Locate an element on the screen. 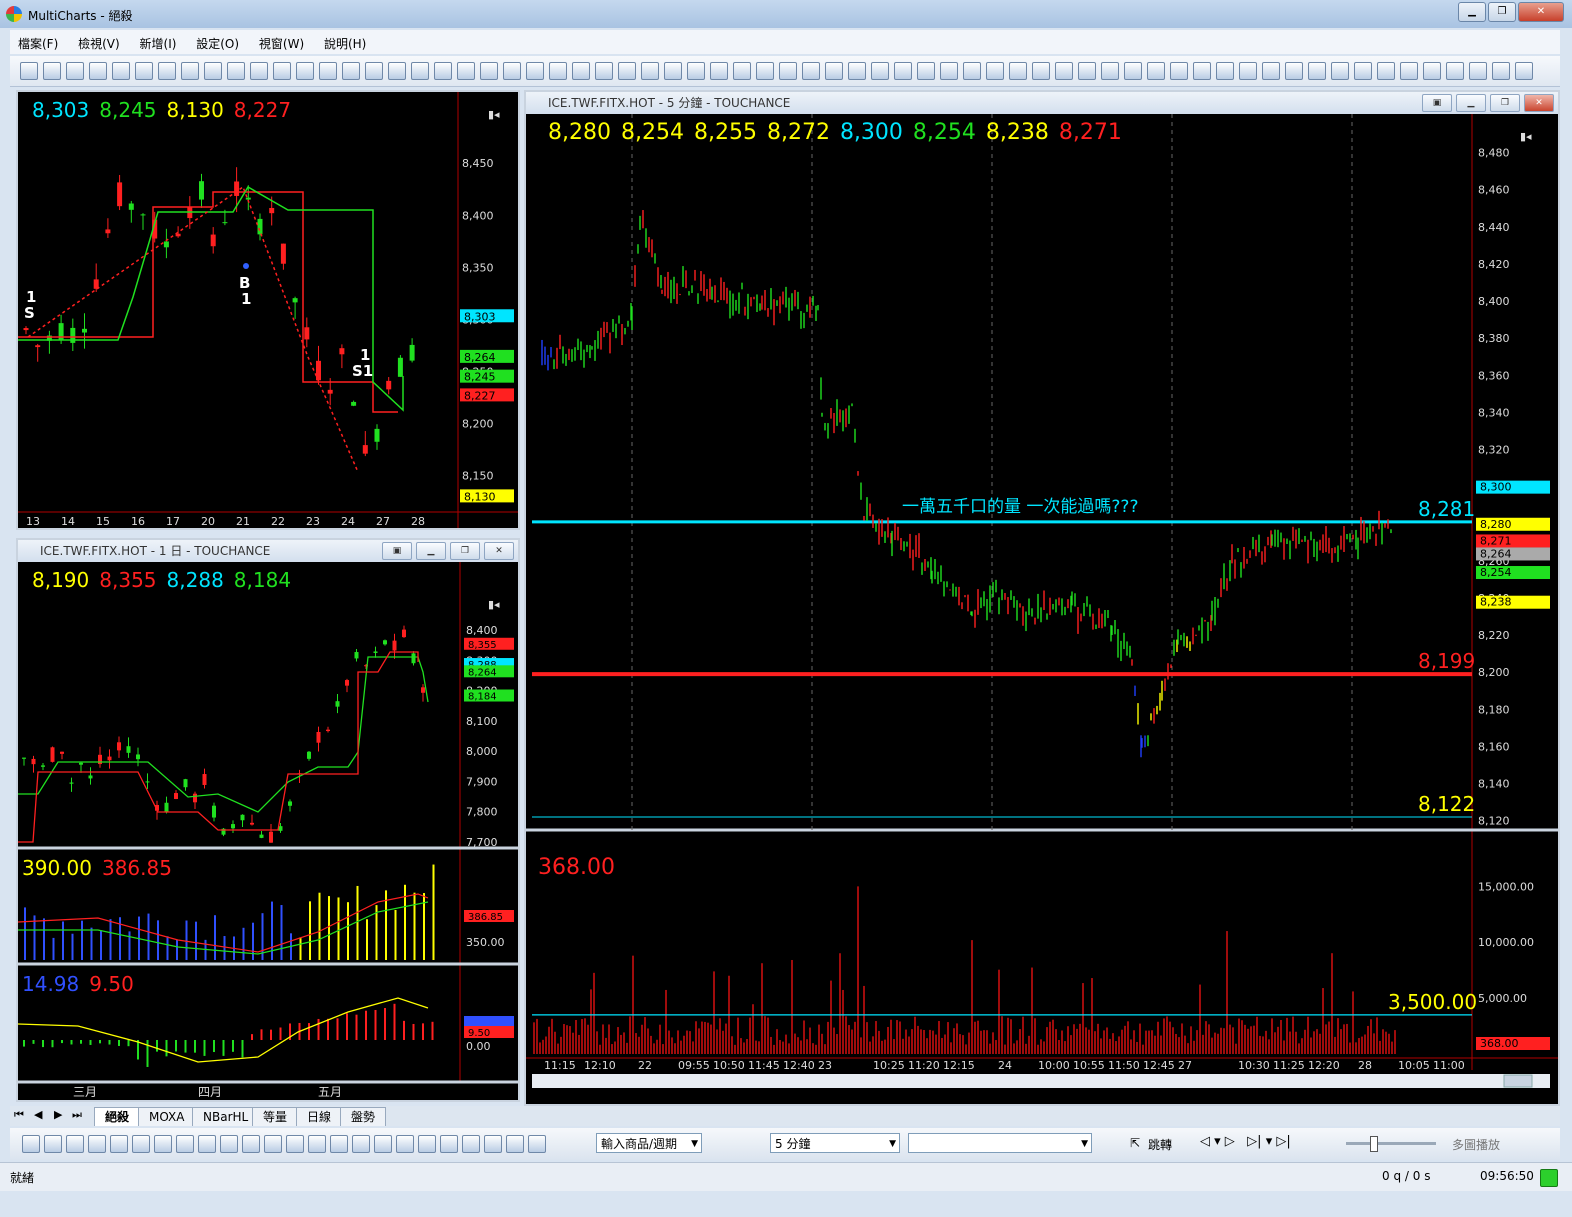 The image size is (1572, 1217). playback-controls: ◁ ▾ ▷ ▷| ▾ ▷| is located at coordinates (1245, 1141).